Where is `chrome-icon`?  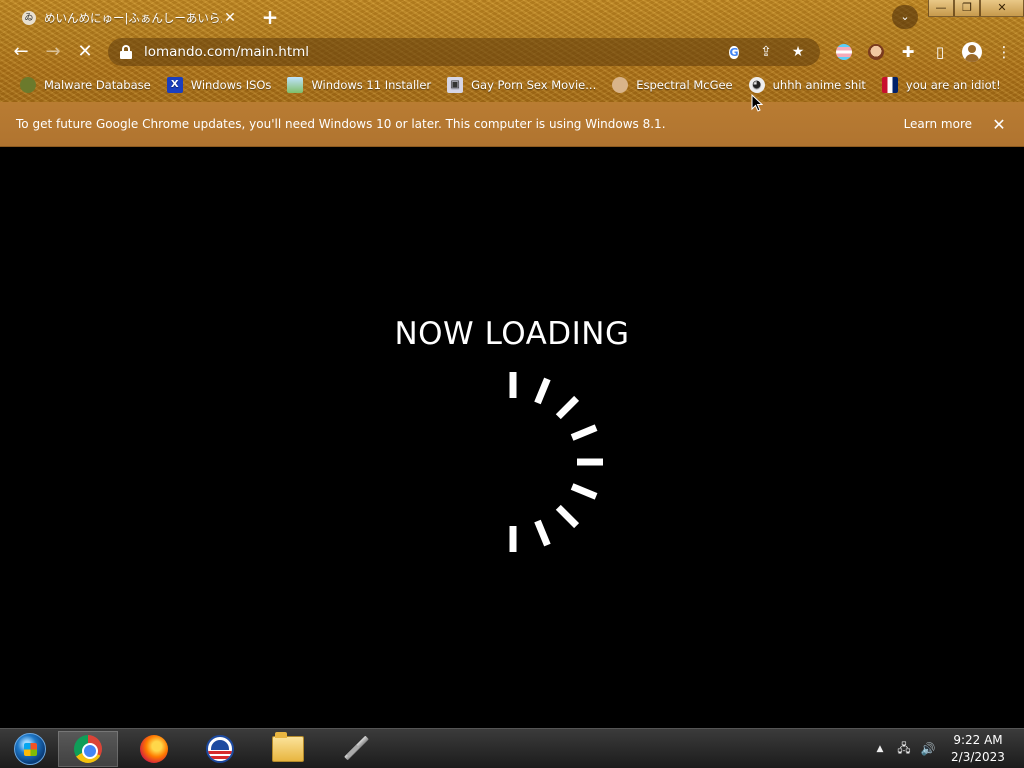
chrome-icon is located at coordinates (88, 749).